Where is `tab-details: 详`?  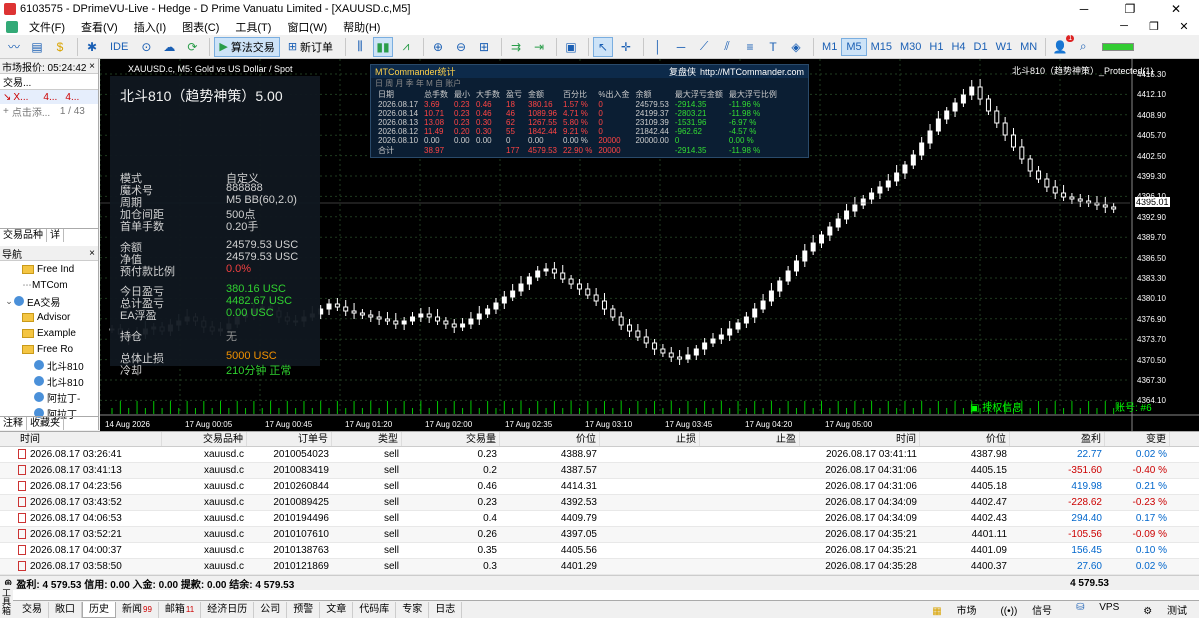 tab-details: 详 is located at coordinates (55, 235).